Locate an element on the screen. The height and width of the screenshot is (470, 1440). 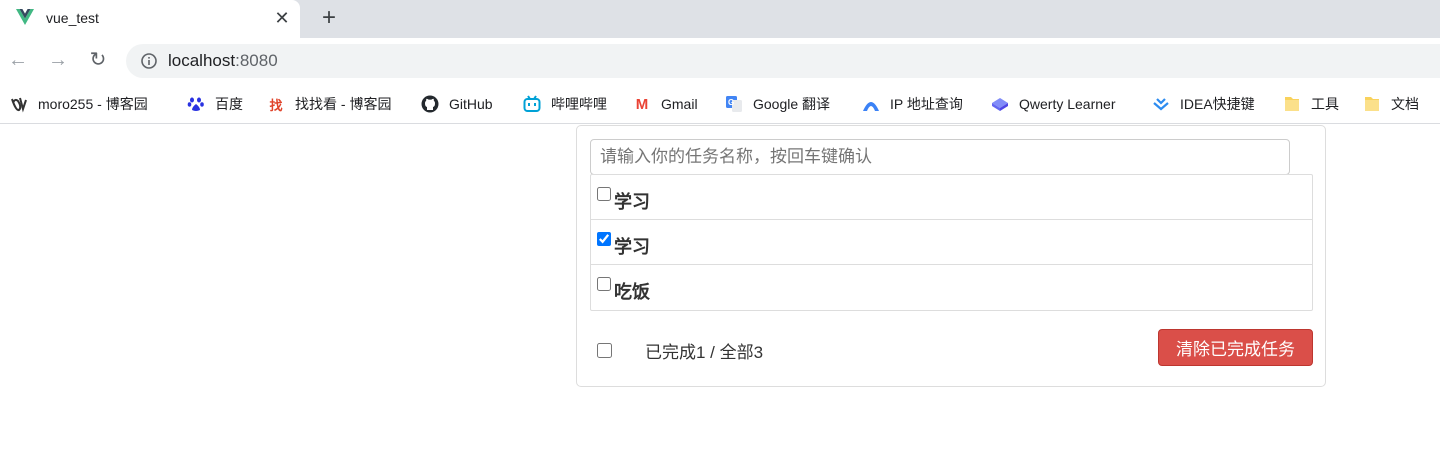
select-all-checkbox is located at coordinates (604, 350).